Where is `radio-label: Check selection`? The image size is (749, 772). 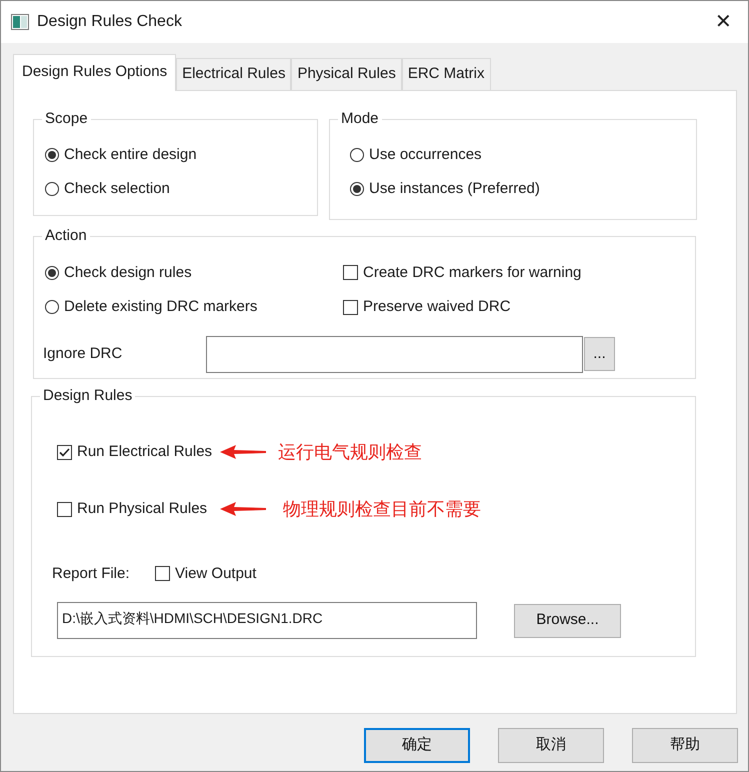
radio-label: Check selection is located at coordinates (117, 189).